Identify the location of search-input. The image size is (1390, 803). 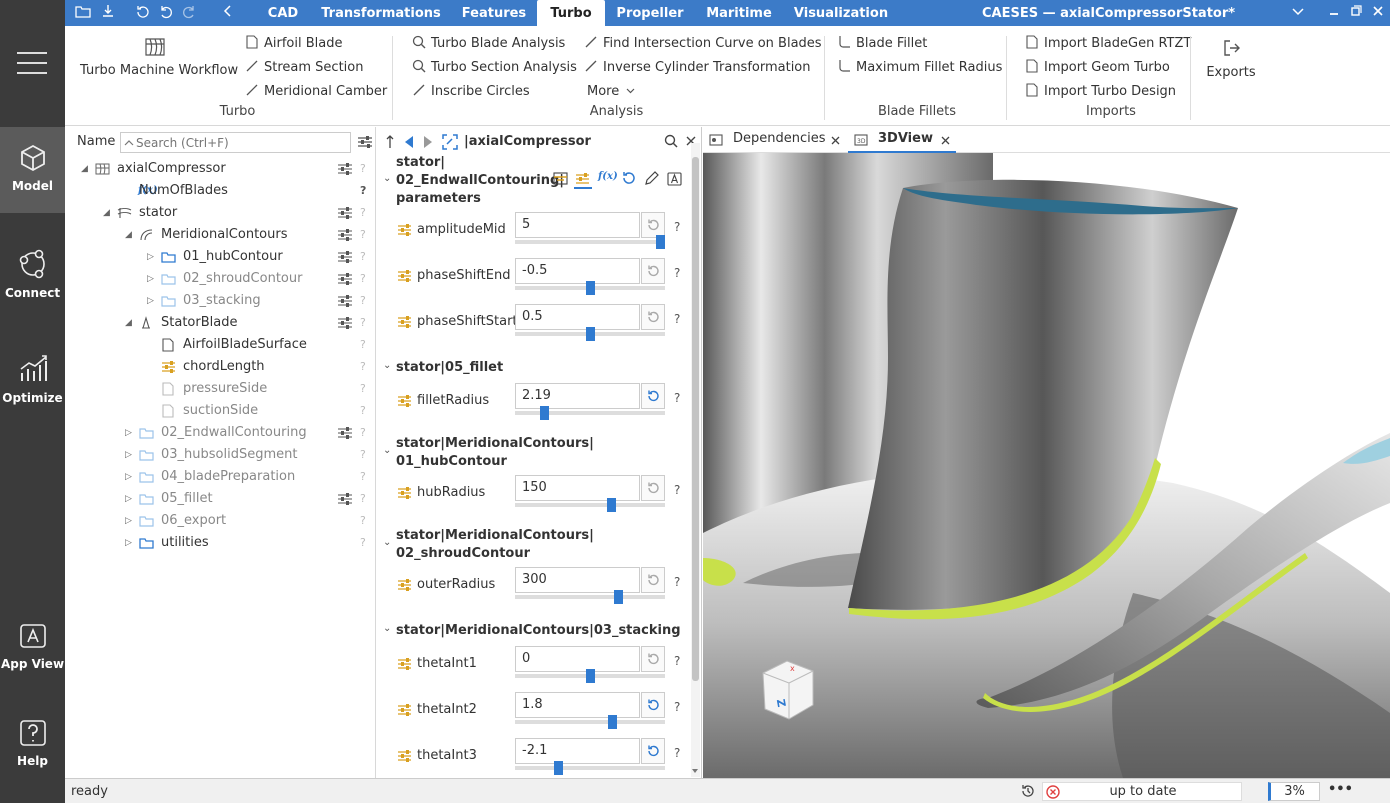
(241, 142).